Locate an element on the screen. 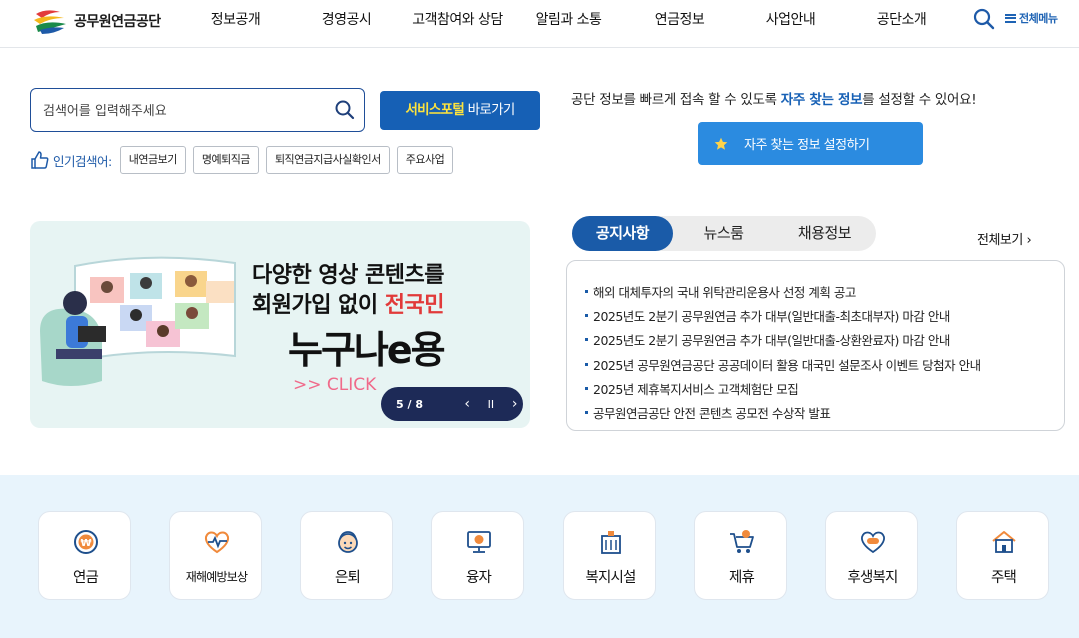  nav-item-management-disclosure: 경영공시 is located at coordinates (346, 20).